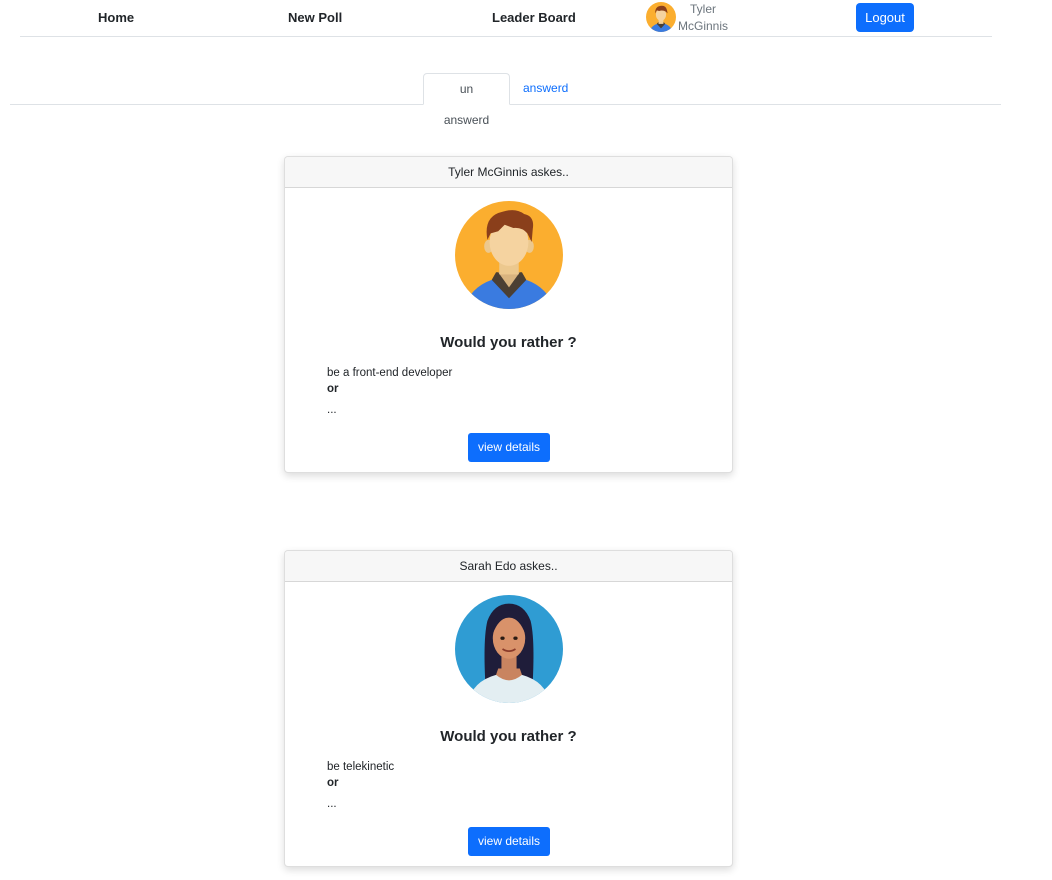  Describe the element at coordinates (545, 88) in the screenshot. I see `tab-answered: answerd` at that location.